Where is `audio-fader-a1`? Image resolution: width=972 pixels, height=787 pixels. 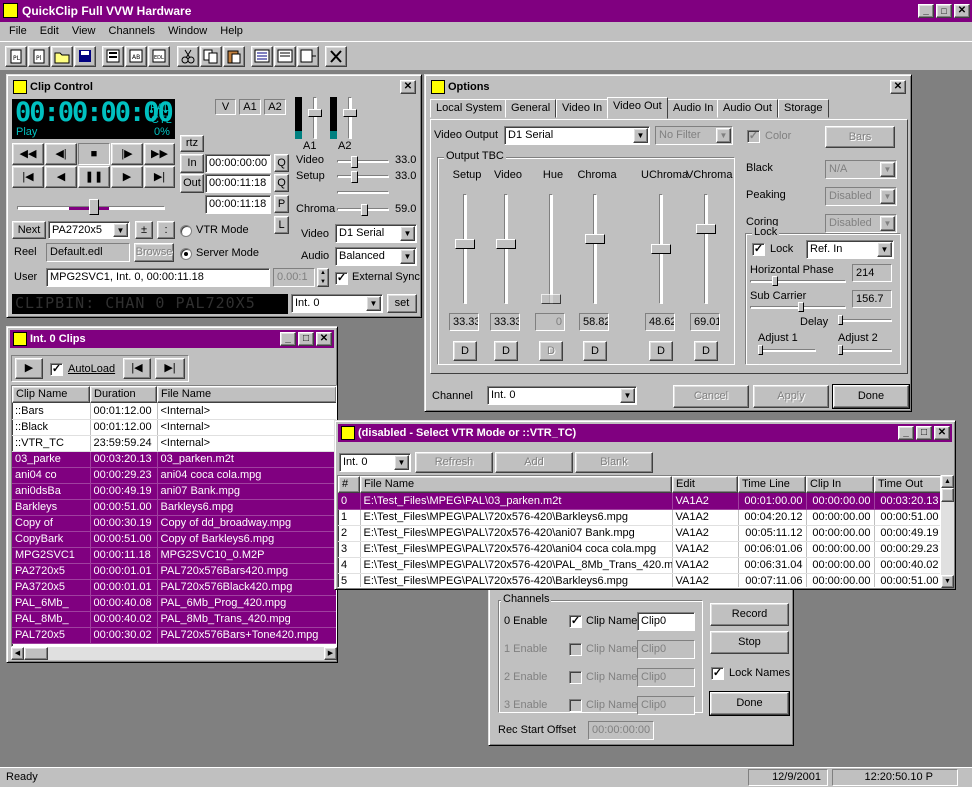
audio-fader-a1 is located at coordinates (315, 118).